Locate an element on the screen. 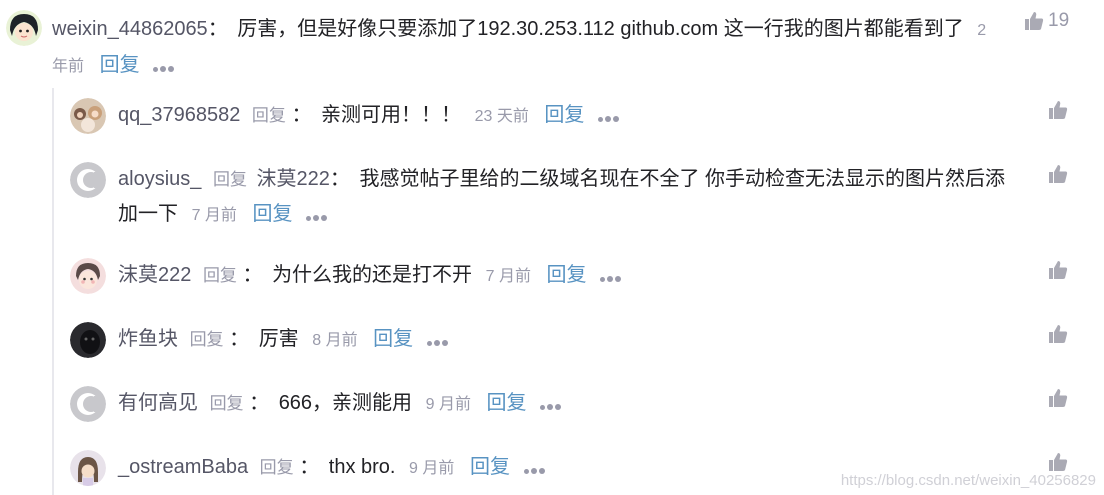 This screenshot has height=495, width=1104. reply-to-username: 沫莫222 is located at coordinates (293, 179).